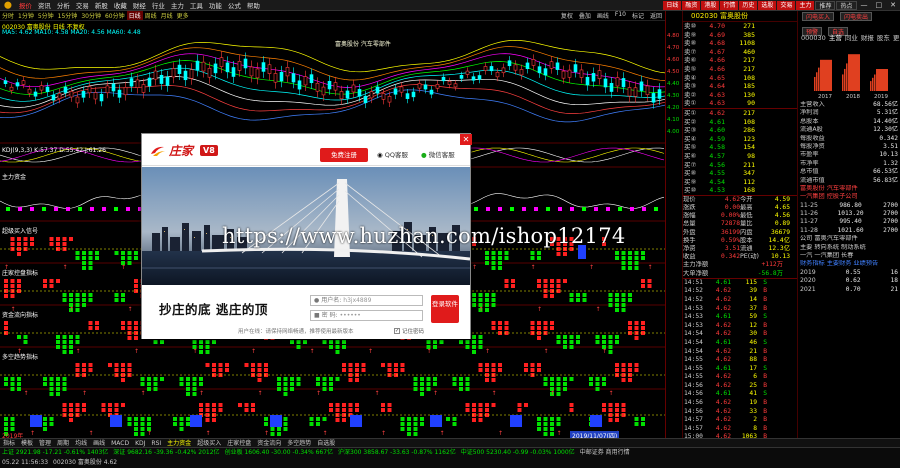  What do you see at coordinates (786, 5) in the screenshot?
I see `toolbar-button: 交易` at bounding box center [786, 5].